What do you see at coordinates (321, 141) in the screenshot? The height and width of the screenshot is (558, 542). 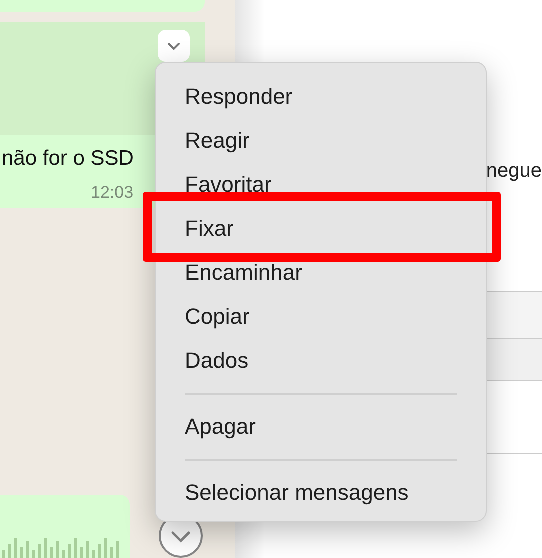 I see `menu-item: Reagir` at bounding box center [321, 141].